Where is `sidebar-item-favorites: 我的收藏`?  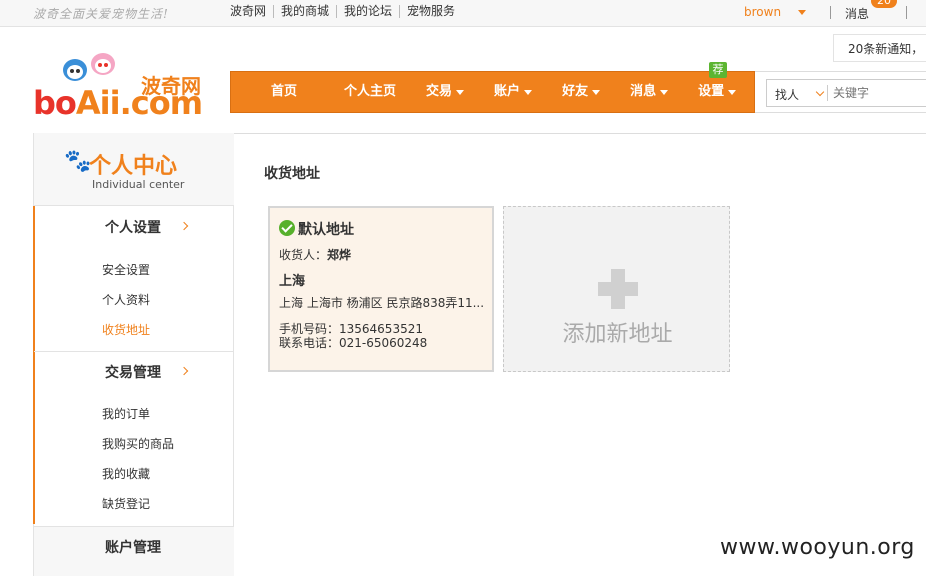
sidebar-item-favorites: 我的收藏 is located at coordinates (126, 473).